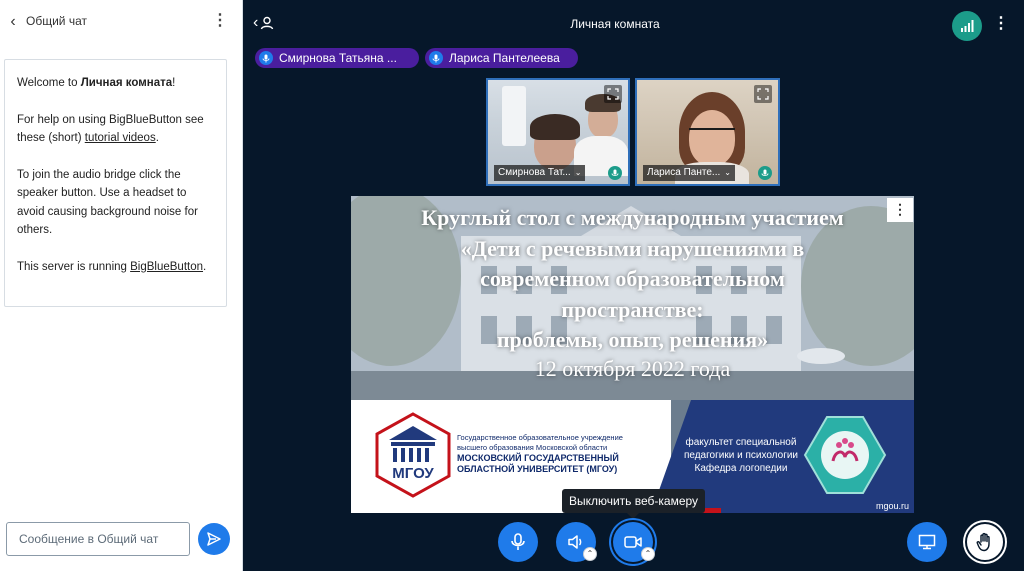 The width and height of the screenshot is (1024, 571). Describe the element at coordinates (632, 339) in the screenshot. I see `slide-title-line: проблемы, опыт, решения»` at that location.